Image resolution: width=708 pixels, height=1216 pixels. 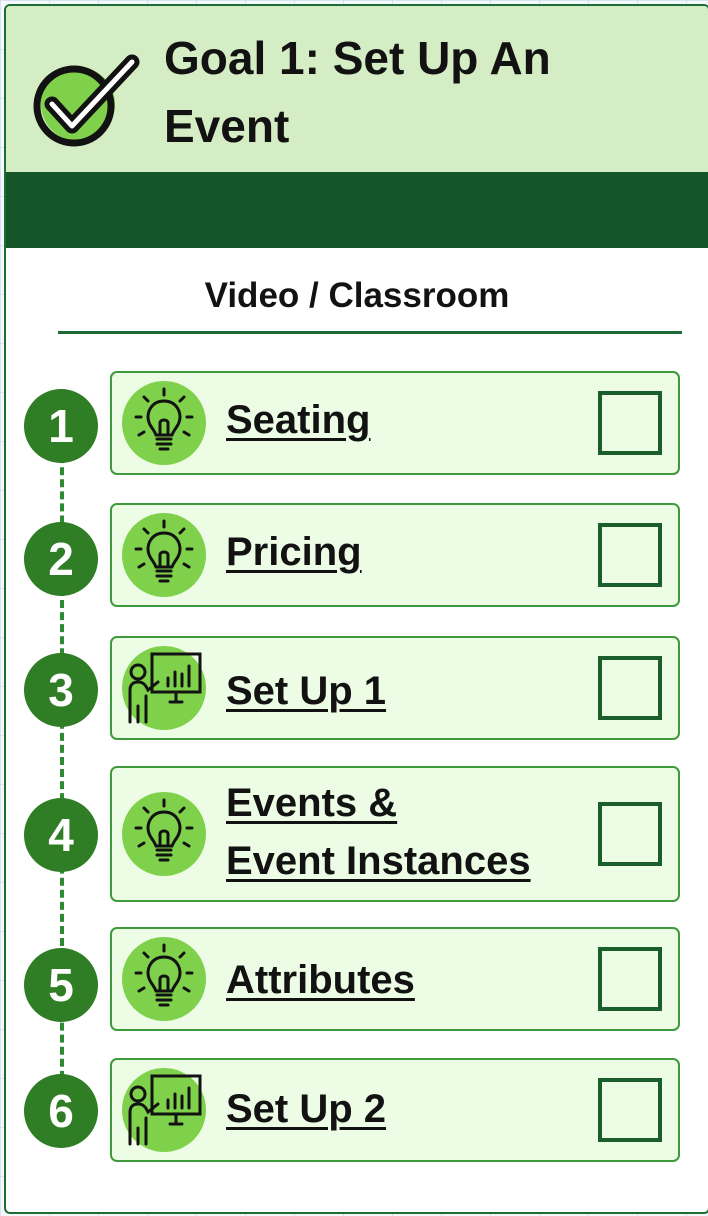 I want to click on item-label-line: Set Up 1, so click(x=306, y=691).